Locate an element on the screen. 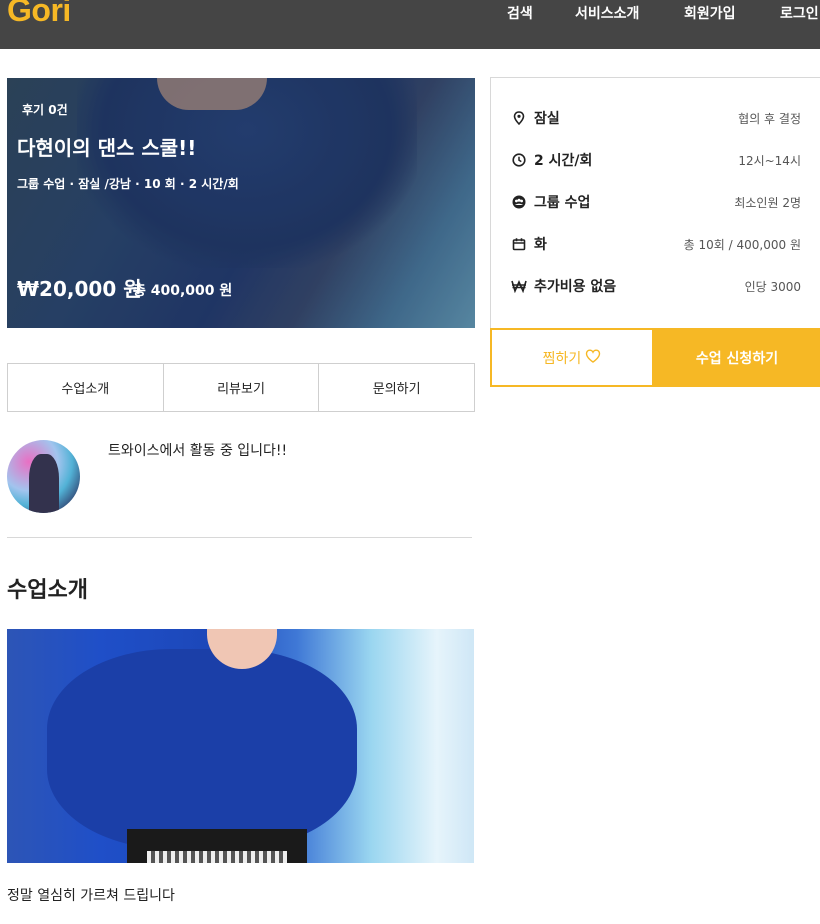 The width and height of the screenshot is (820, 924). nav-search: 검색 is located at coordinates (520, 13).